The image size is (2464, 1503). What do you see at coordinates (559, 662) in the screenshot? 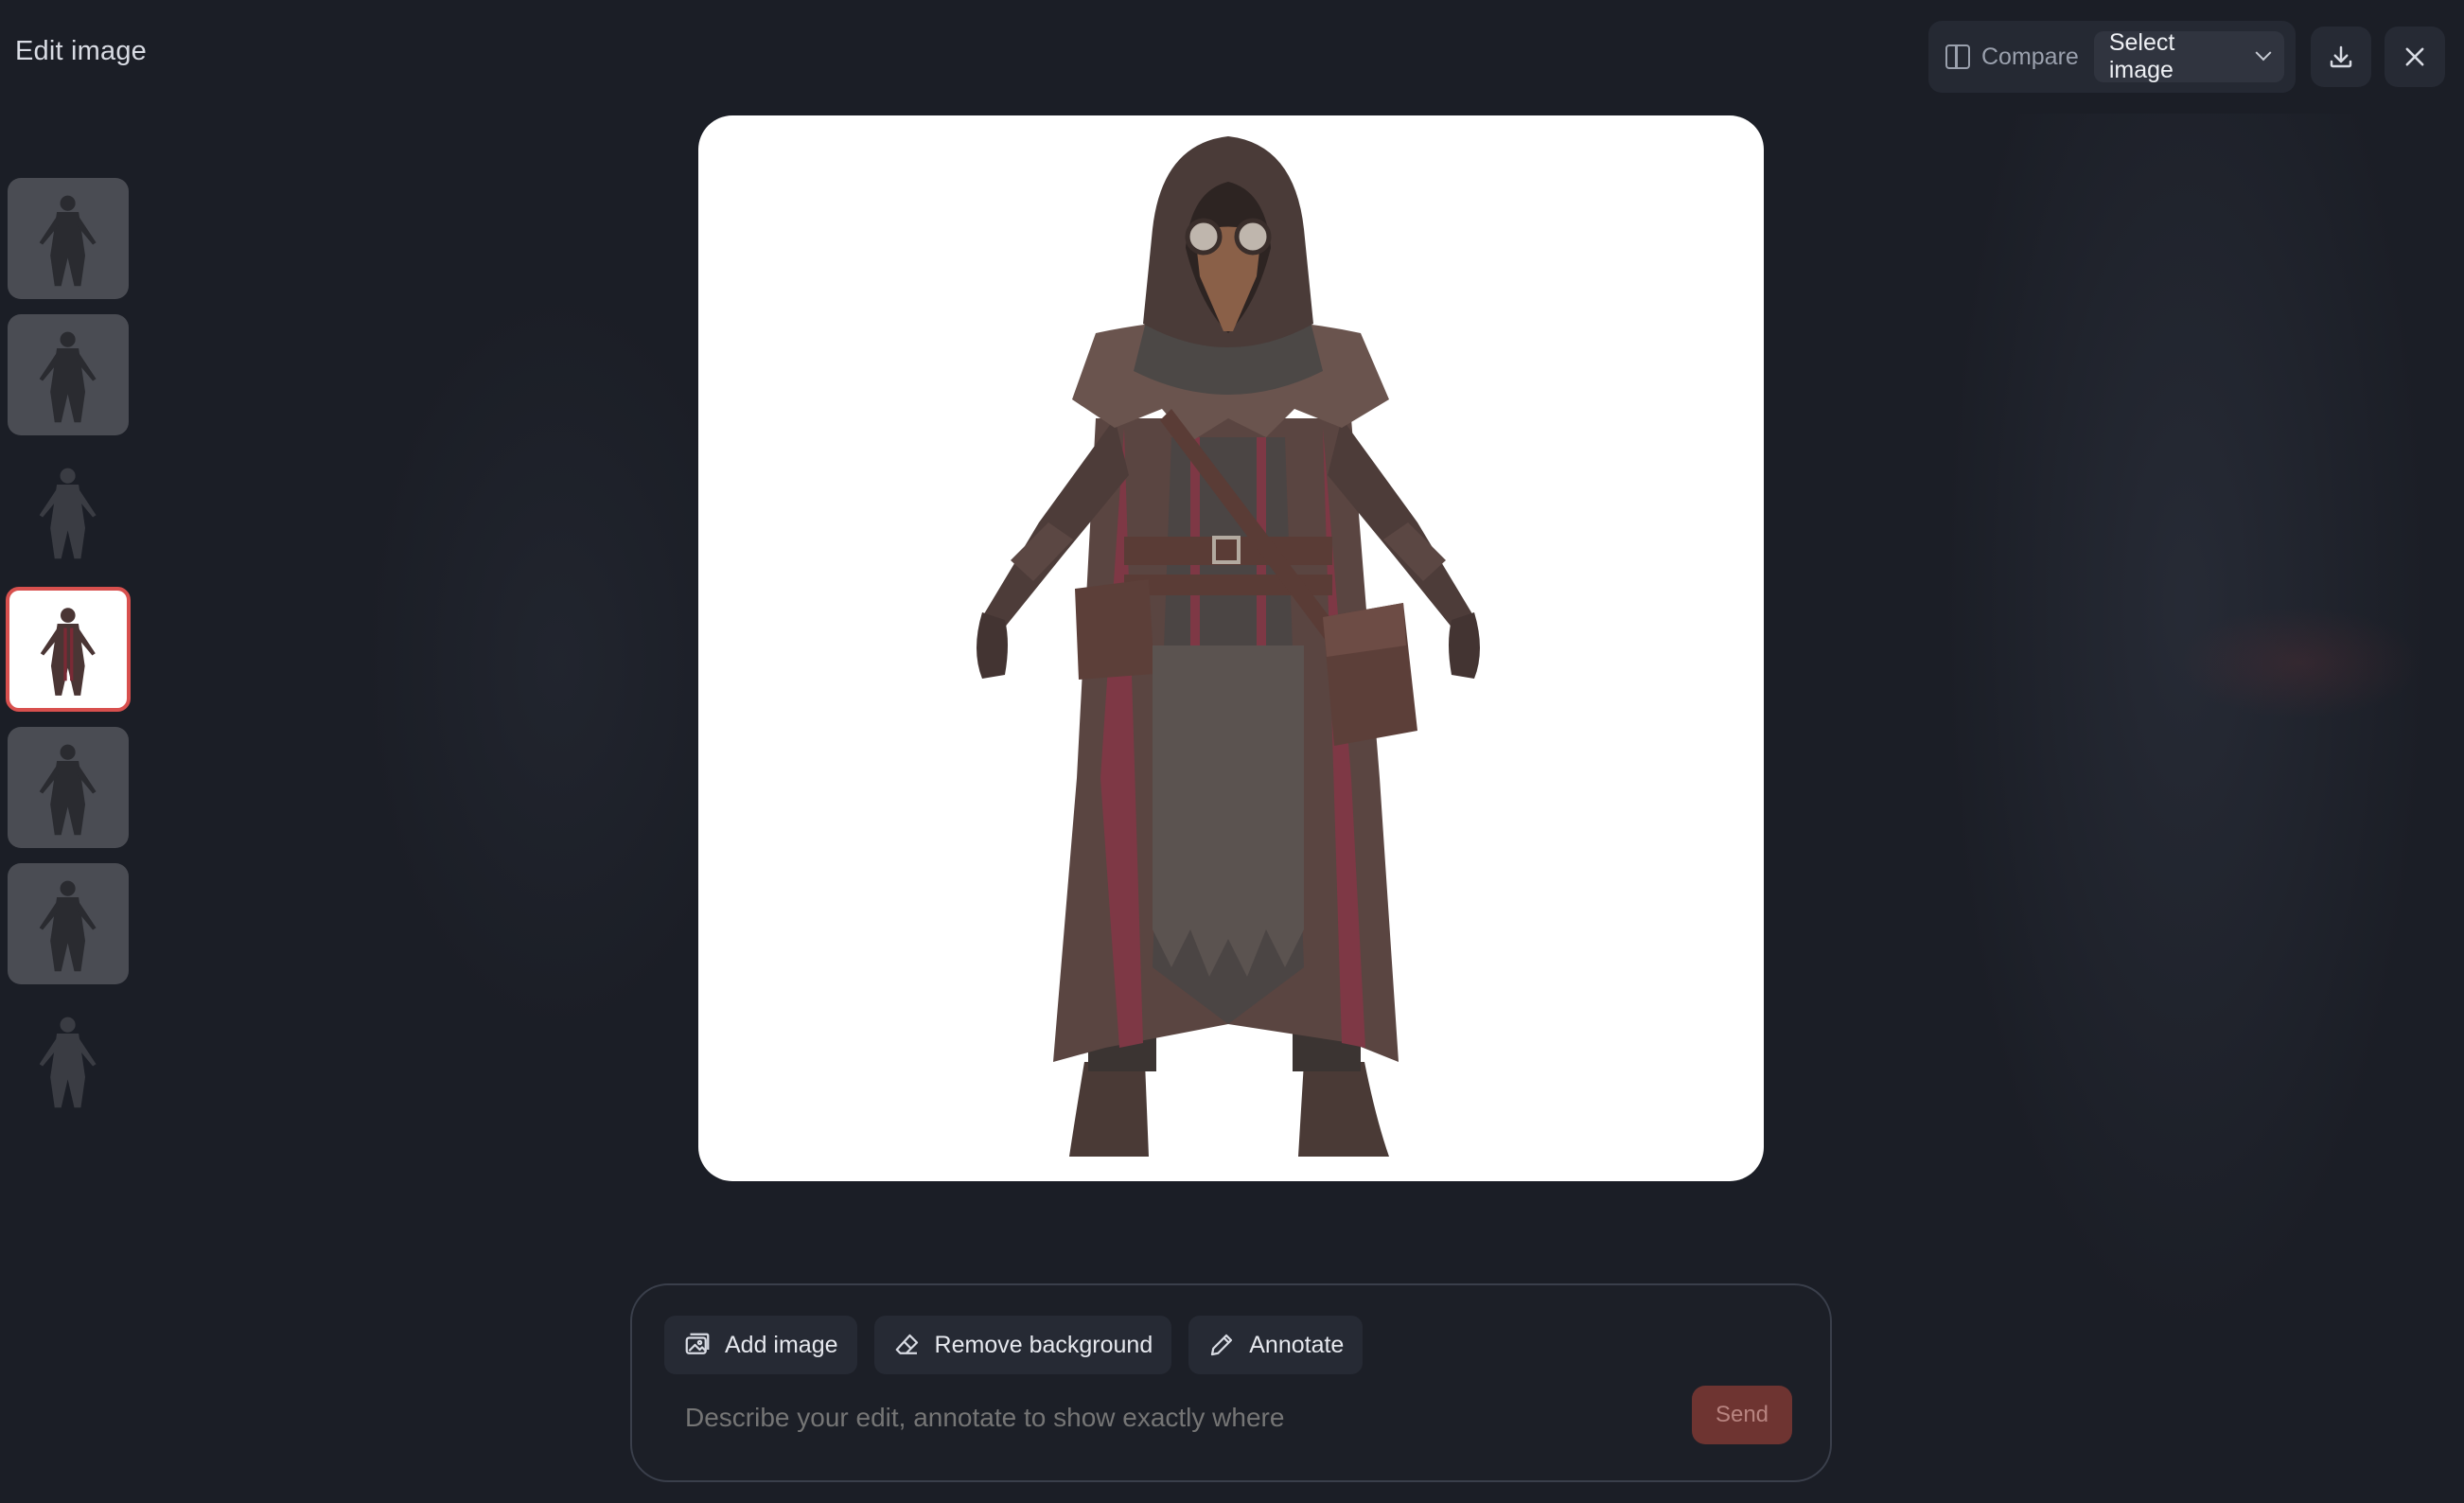
I see `background-glow-left` at bounding box center [559, 662].